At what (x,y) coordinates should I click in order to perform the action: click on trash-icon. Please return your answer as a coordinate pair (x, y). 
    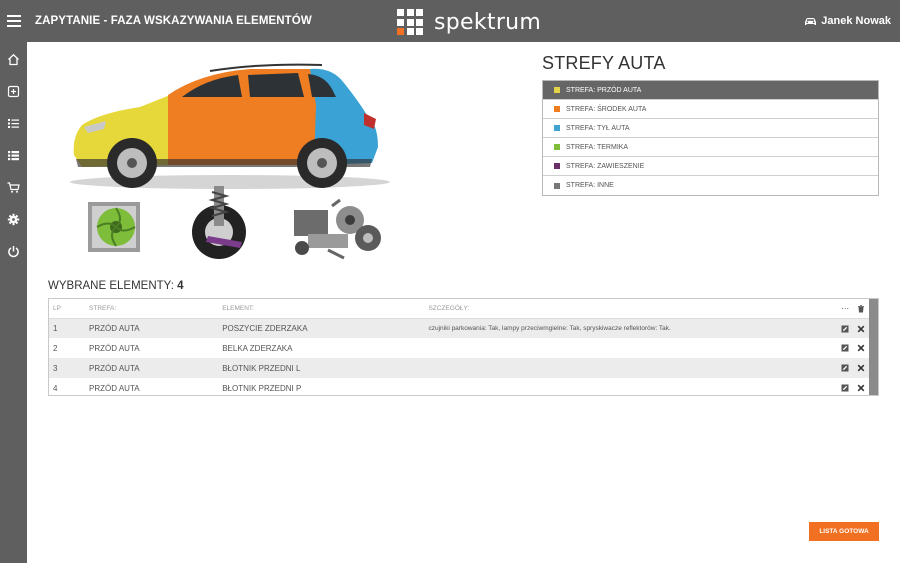
    Looking at the image, I should click on (861, 309).